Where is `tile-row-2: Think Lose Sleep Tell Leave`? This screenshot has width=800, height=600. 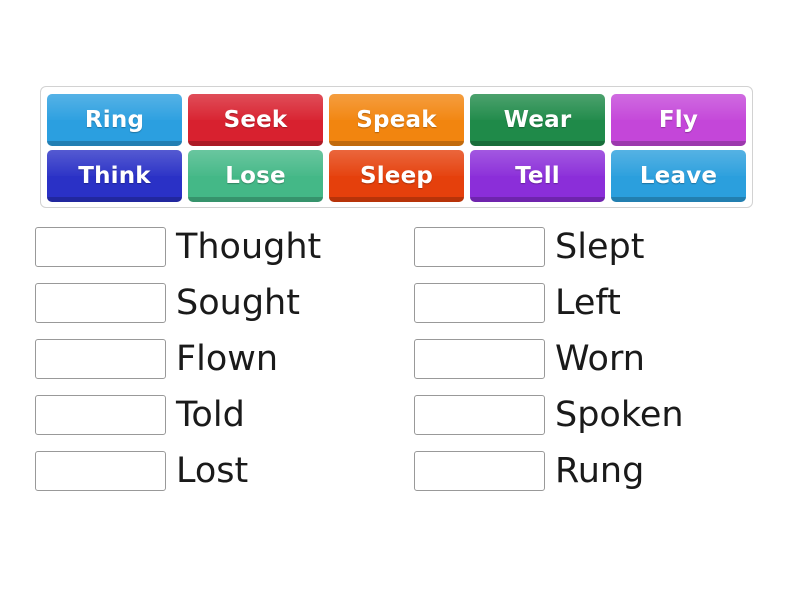 tile-row-2: Think Lose Sleep Tell Leave is located at coordinates (396, 176).